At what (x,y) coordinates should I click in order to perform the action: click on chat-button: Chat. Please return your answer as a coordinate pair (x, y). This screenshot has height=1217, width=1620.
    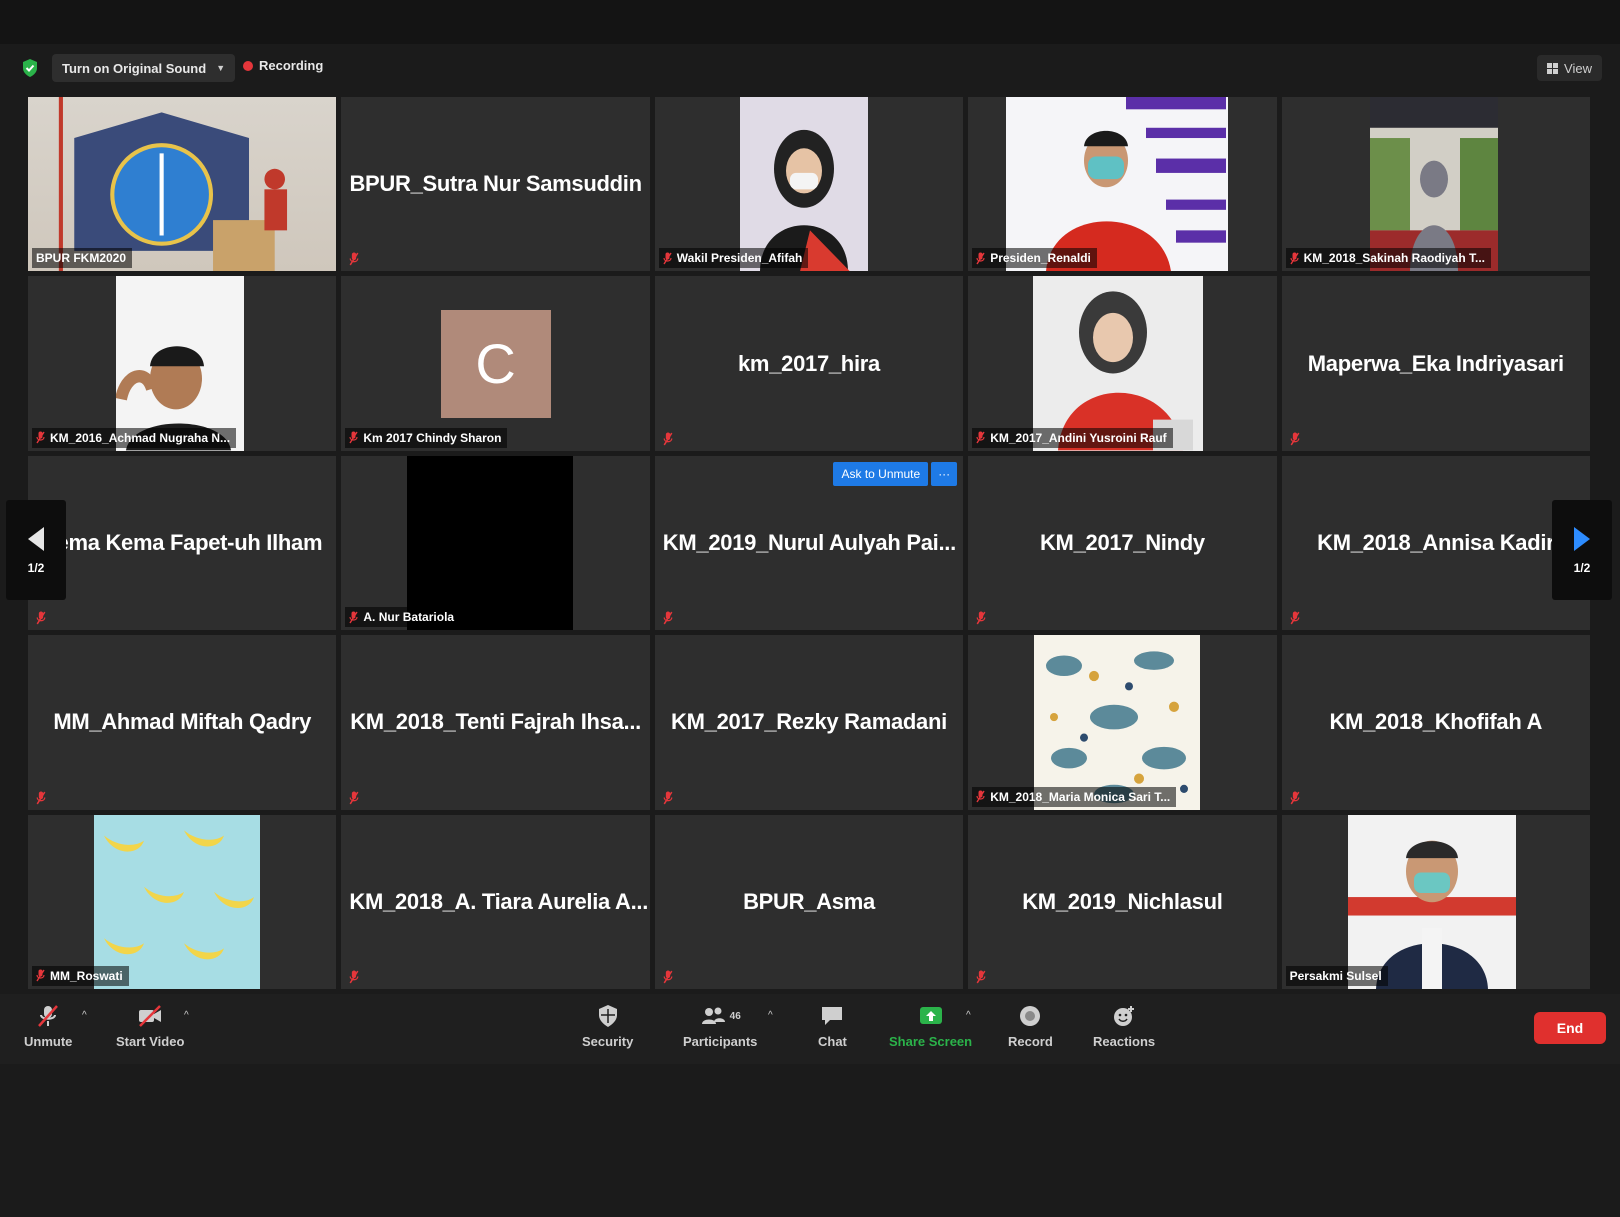
    Looking at the image, I should click on (832, 1026).